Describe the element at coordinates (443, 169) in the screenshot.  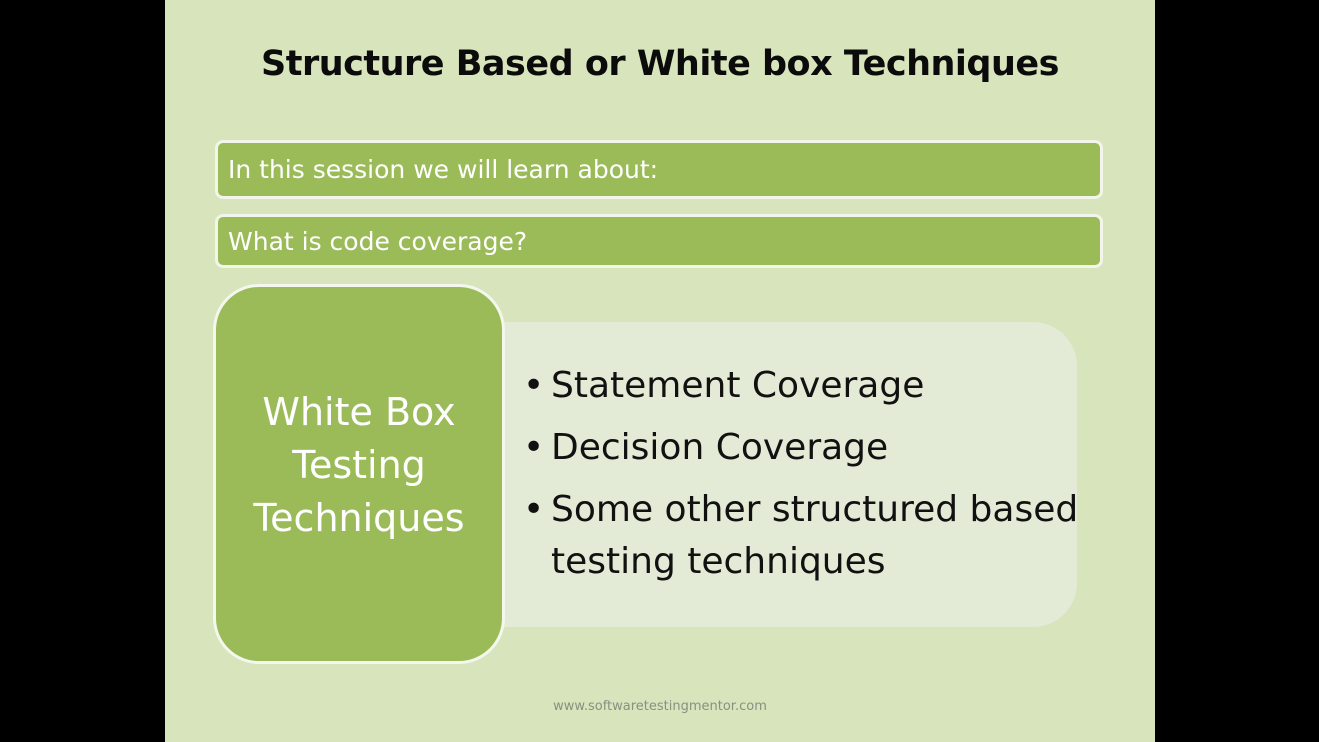
I see `intro-bar-label: In this session we will learn about:` at that location.